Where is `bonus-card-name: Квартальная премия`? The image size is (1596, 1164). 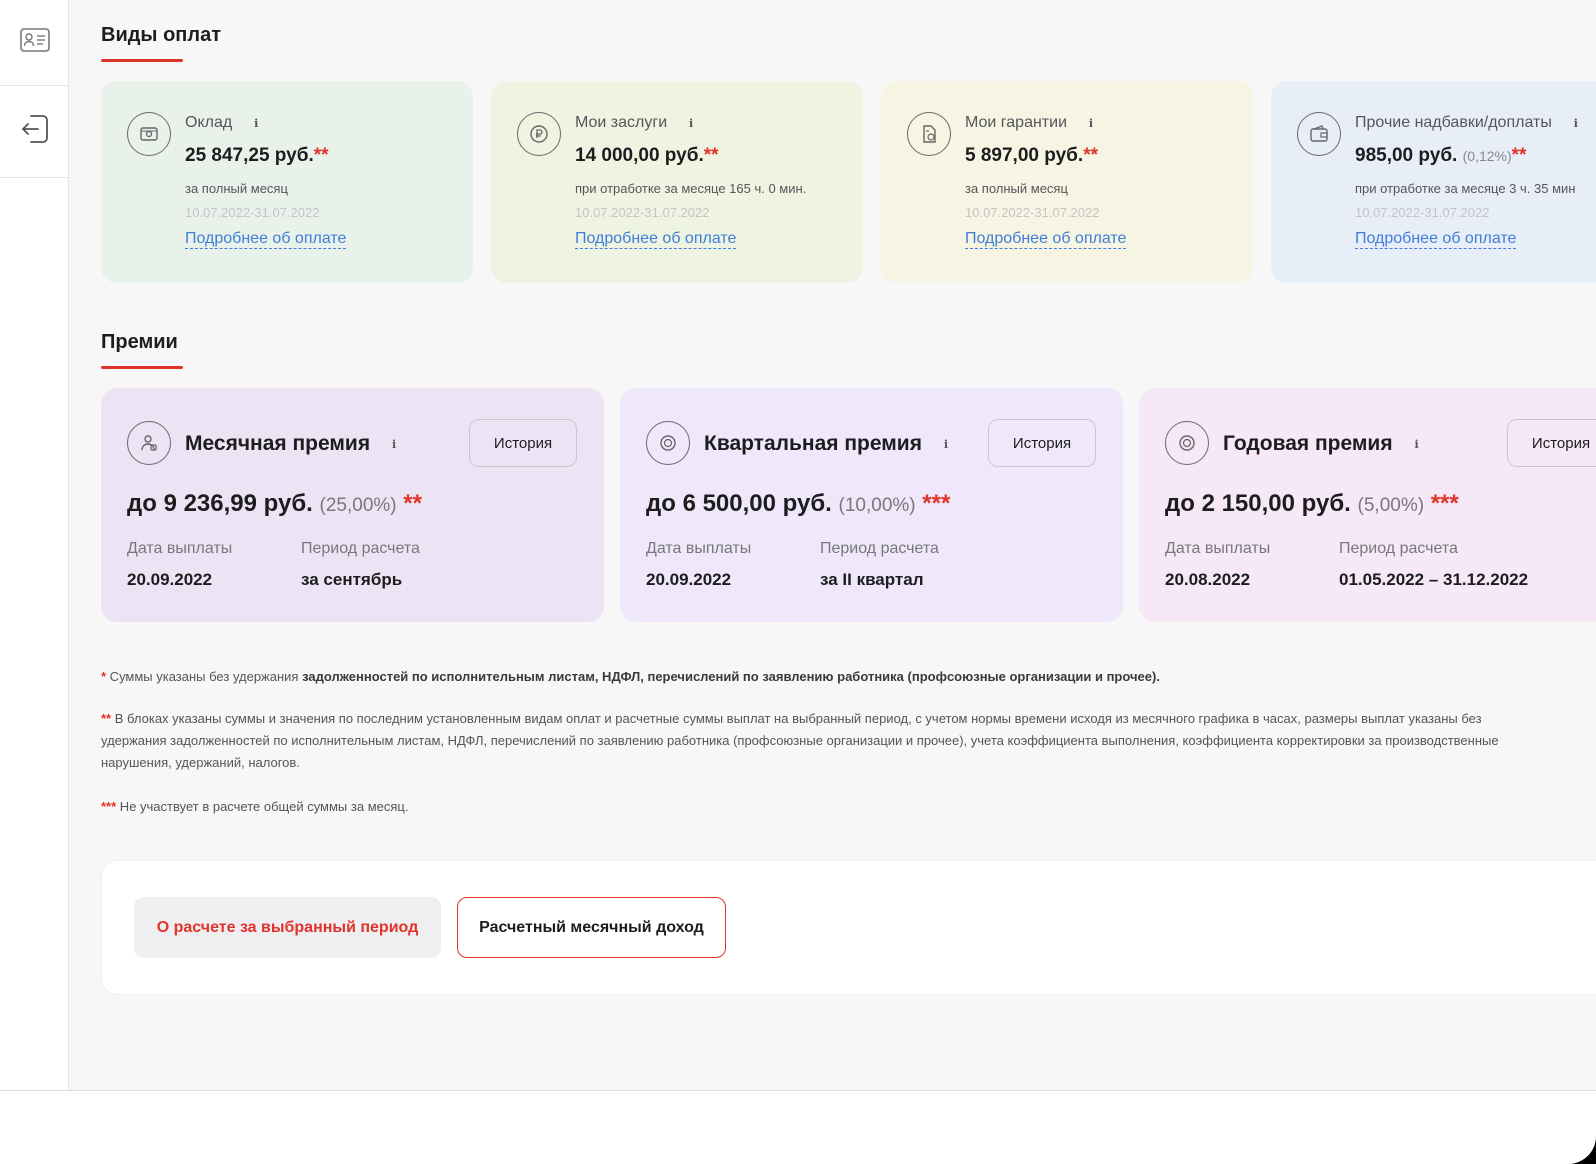 bonus-card-name: Квартальная премия is located at coordinates (813, 443).